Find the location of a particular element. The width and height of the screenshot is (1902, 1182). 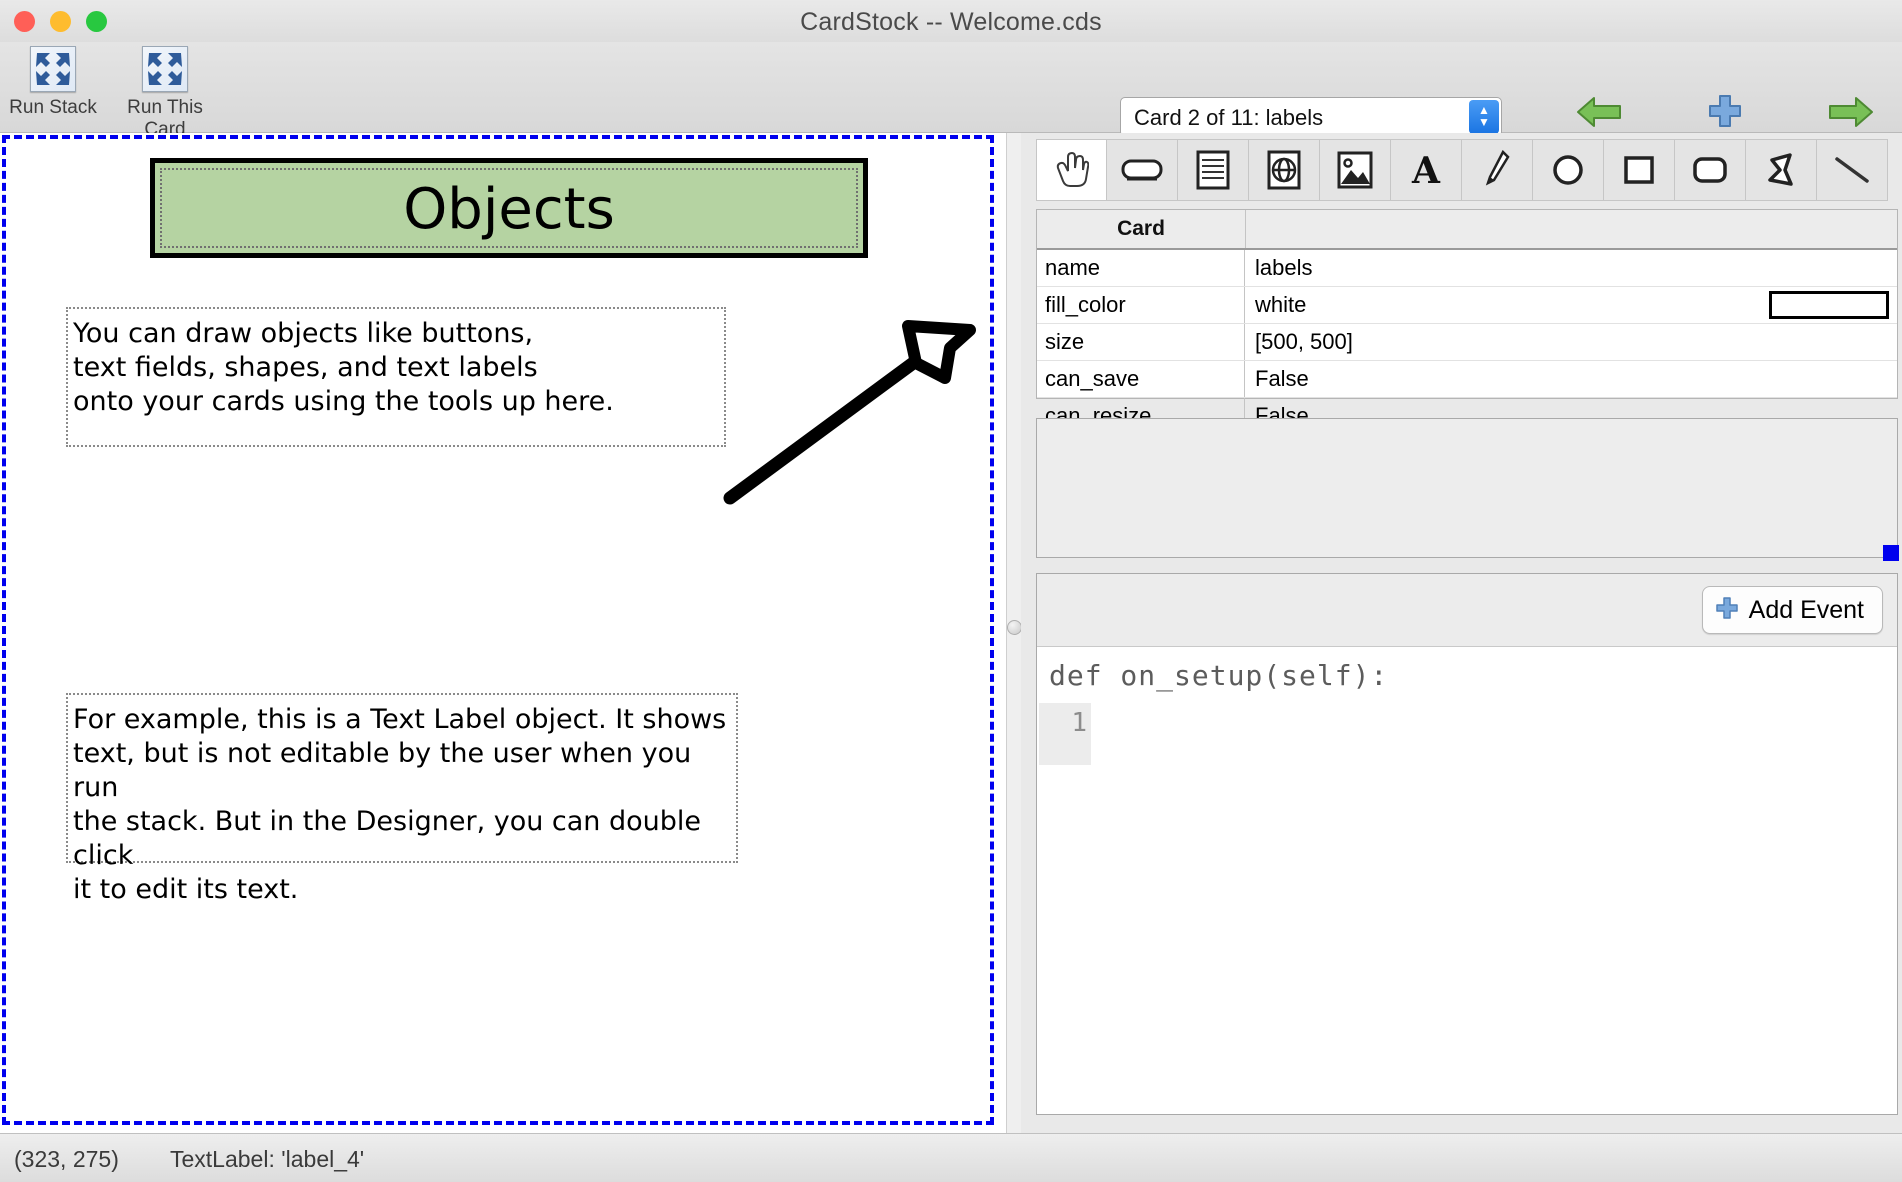

splitter-knob-icon is located at coordinates (1014, 627).